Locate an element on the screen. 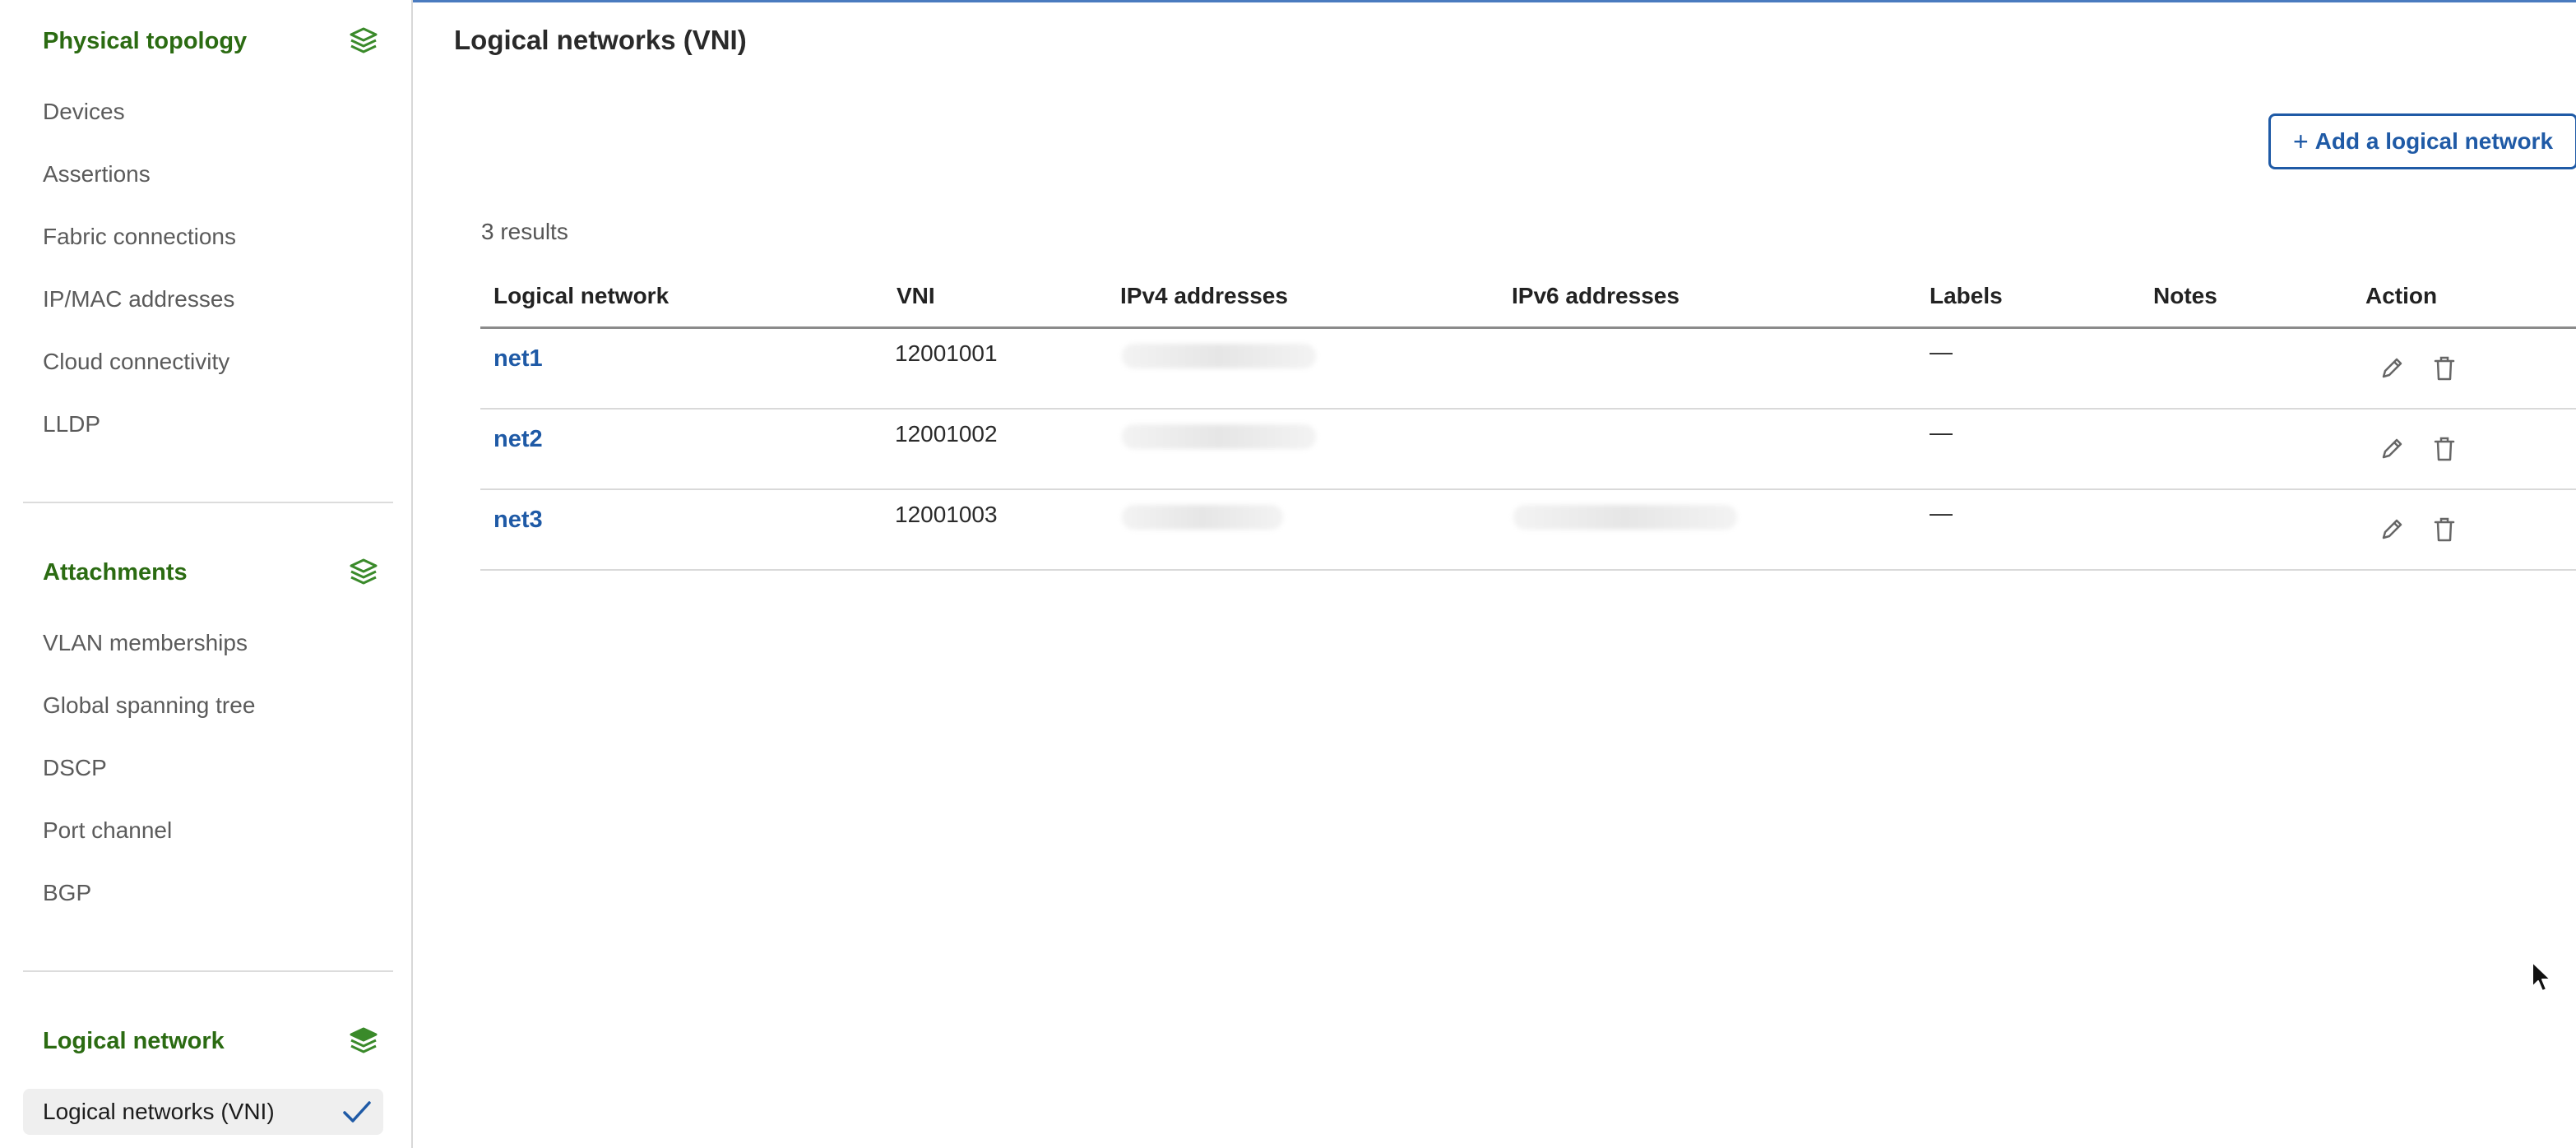 The height and width of the screenshot is (1148, 2576). column-header-labels: Labels is located at coordinates (1967, 296).